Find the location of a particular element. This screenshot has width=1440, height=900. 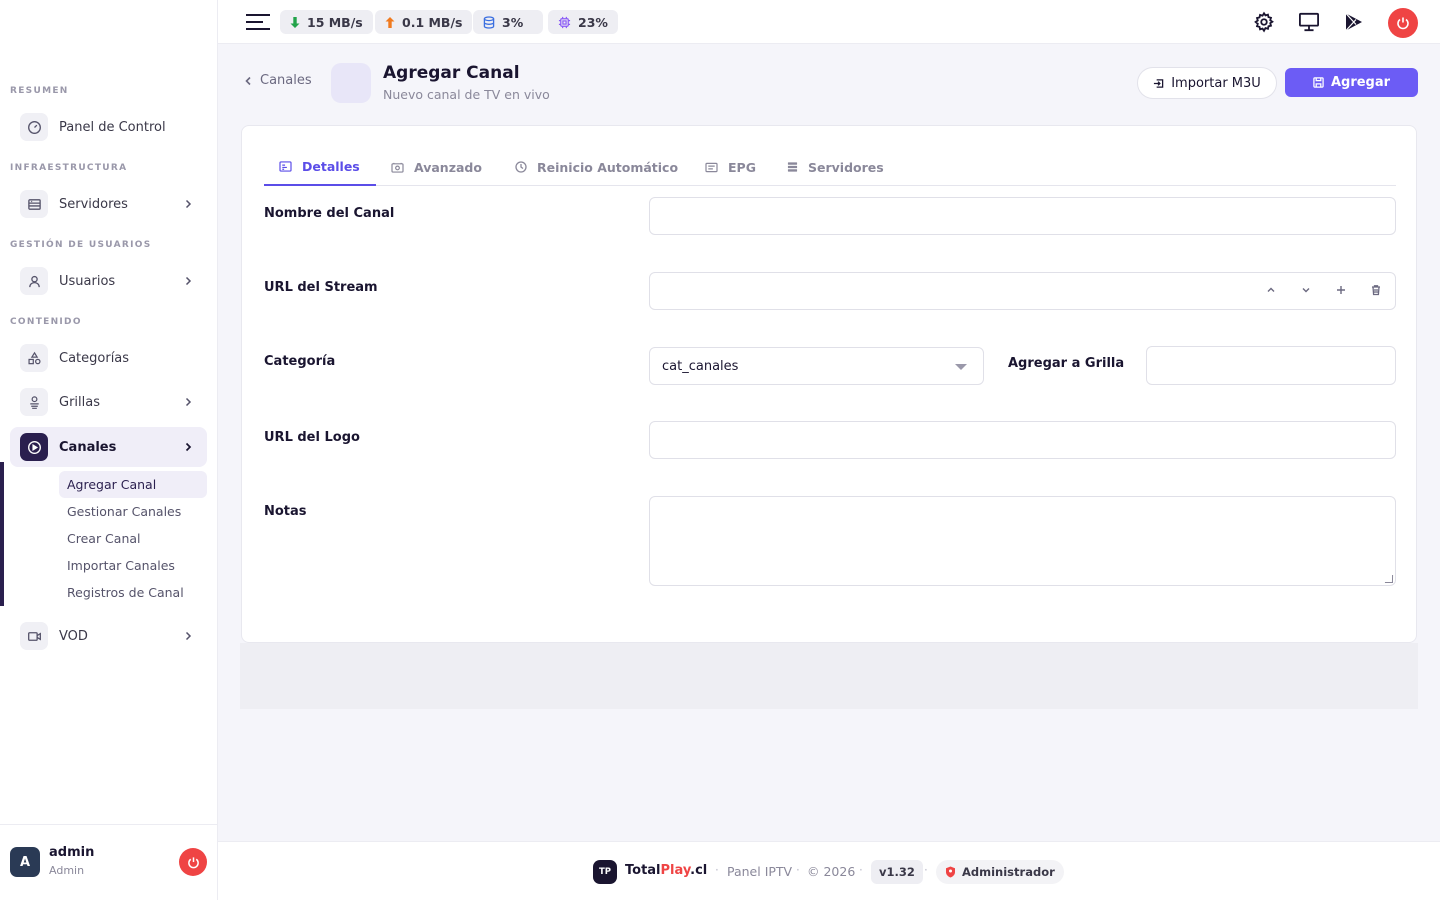

menu-toggle-button is located at coordinates (258, 22).